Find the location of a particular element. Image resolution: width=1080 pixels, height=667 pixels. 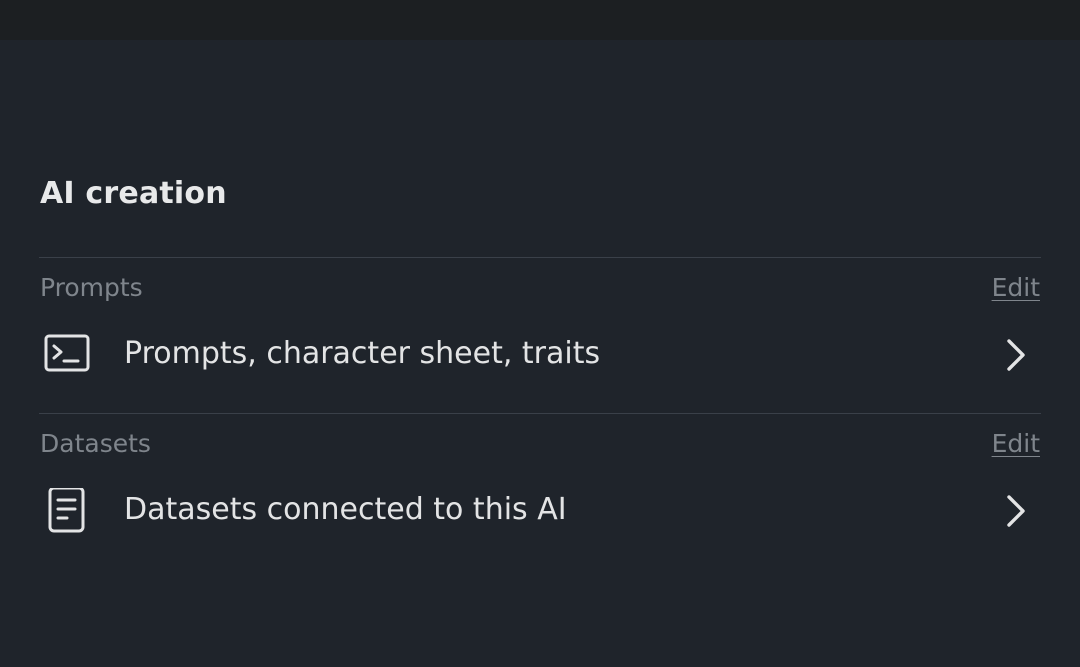

group-label-datasets: Datasets is located at coordinates (95, 443).